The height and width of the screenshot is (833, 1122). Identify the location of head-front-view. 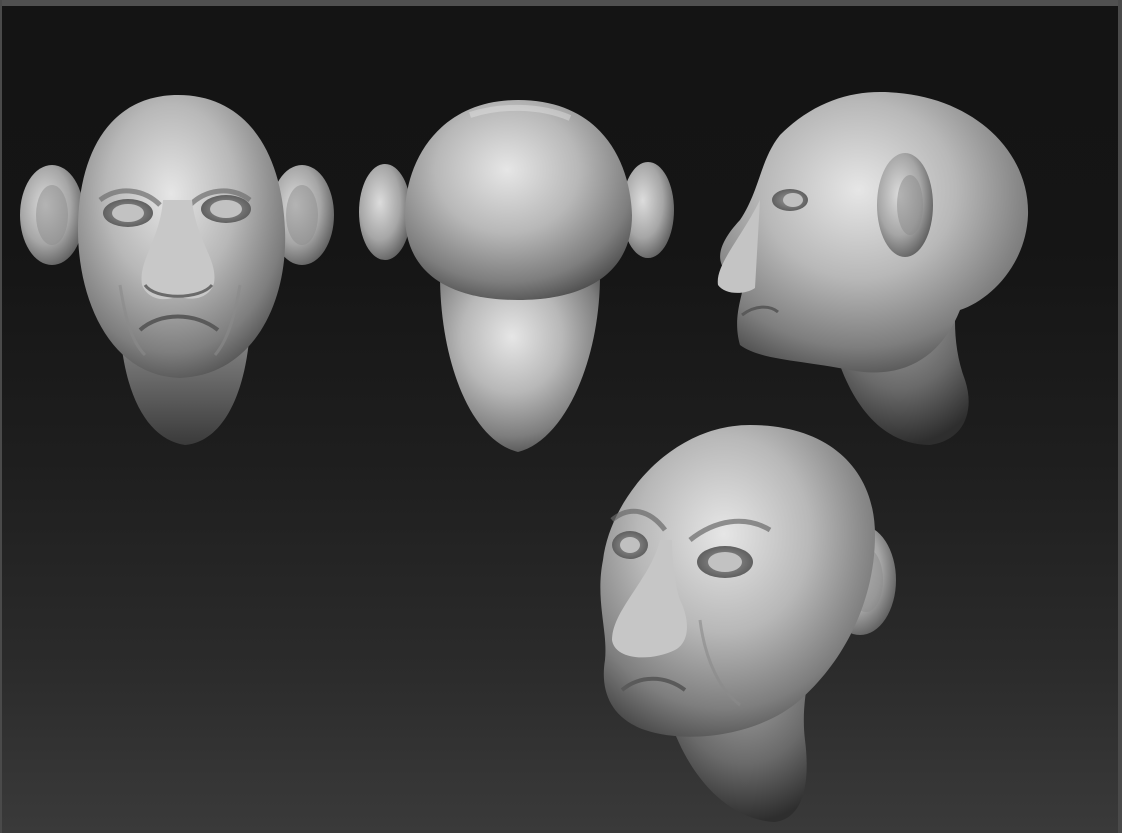
(177, 270).